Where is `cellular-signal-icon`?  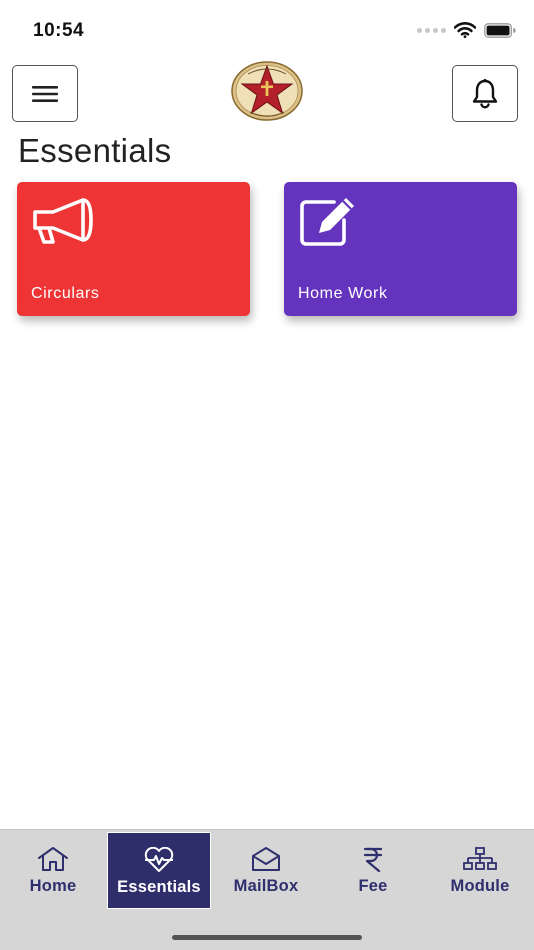
cellular-signal-icon is located at coordinates (431, 30).